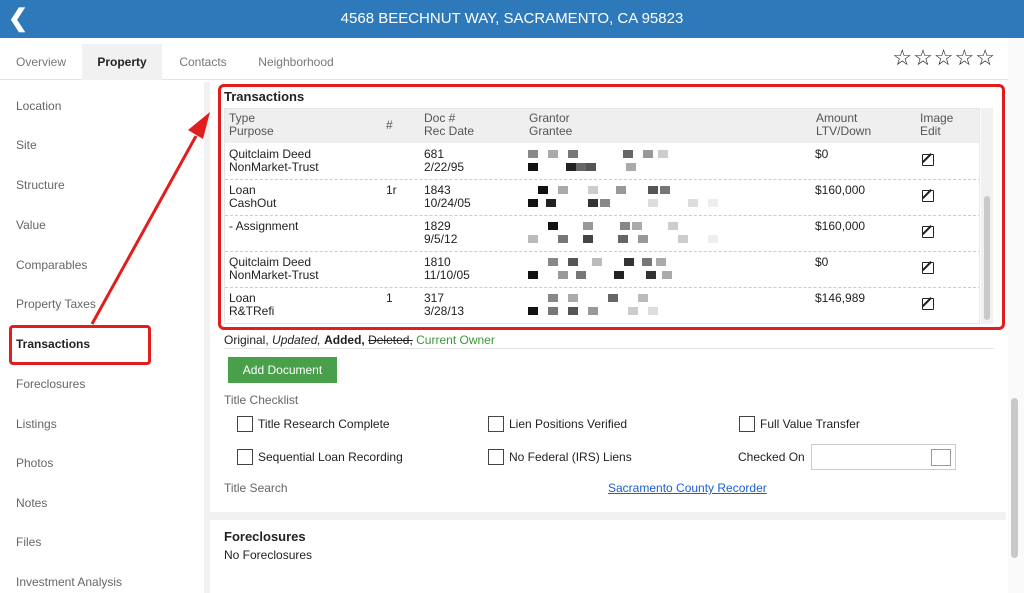 The width and height of the screenshot is (1024, 593). I want to click on checked-on-label: Checked On, so click(771, 457).